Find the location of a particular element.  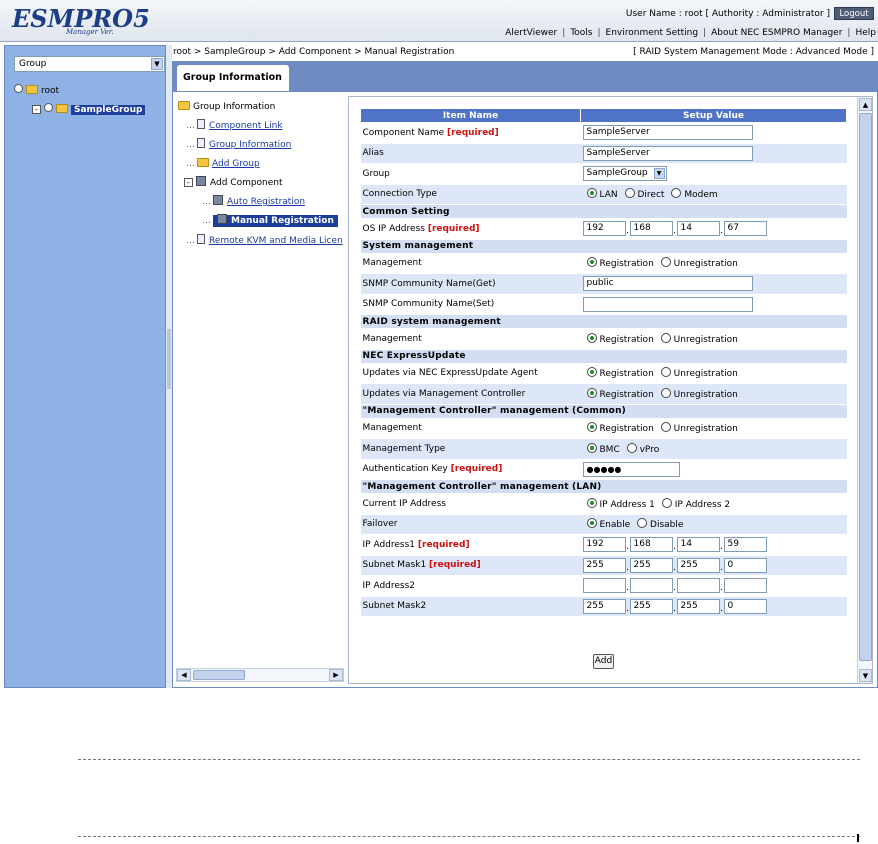

menu-environment-setting: Environment Setting is located at coordinates (652, 33).